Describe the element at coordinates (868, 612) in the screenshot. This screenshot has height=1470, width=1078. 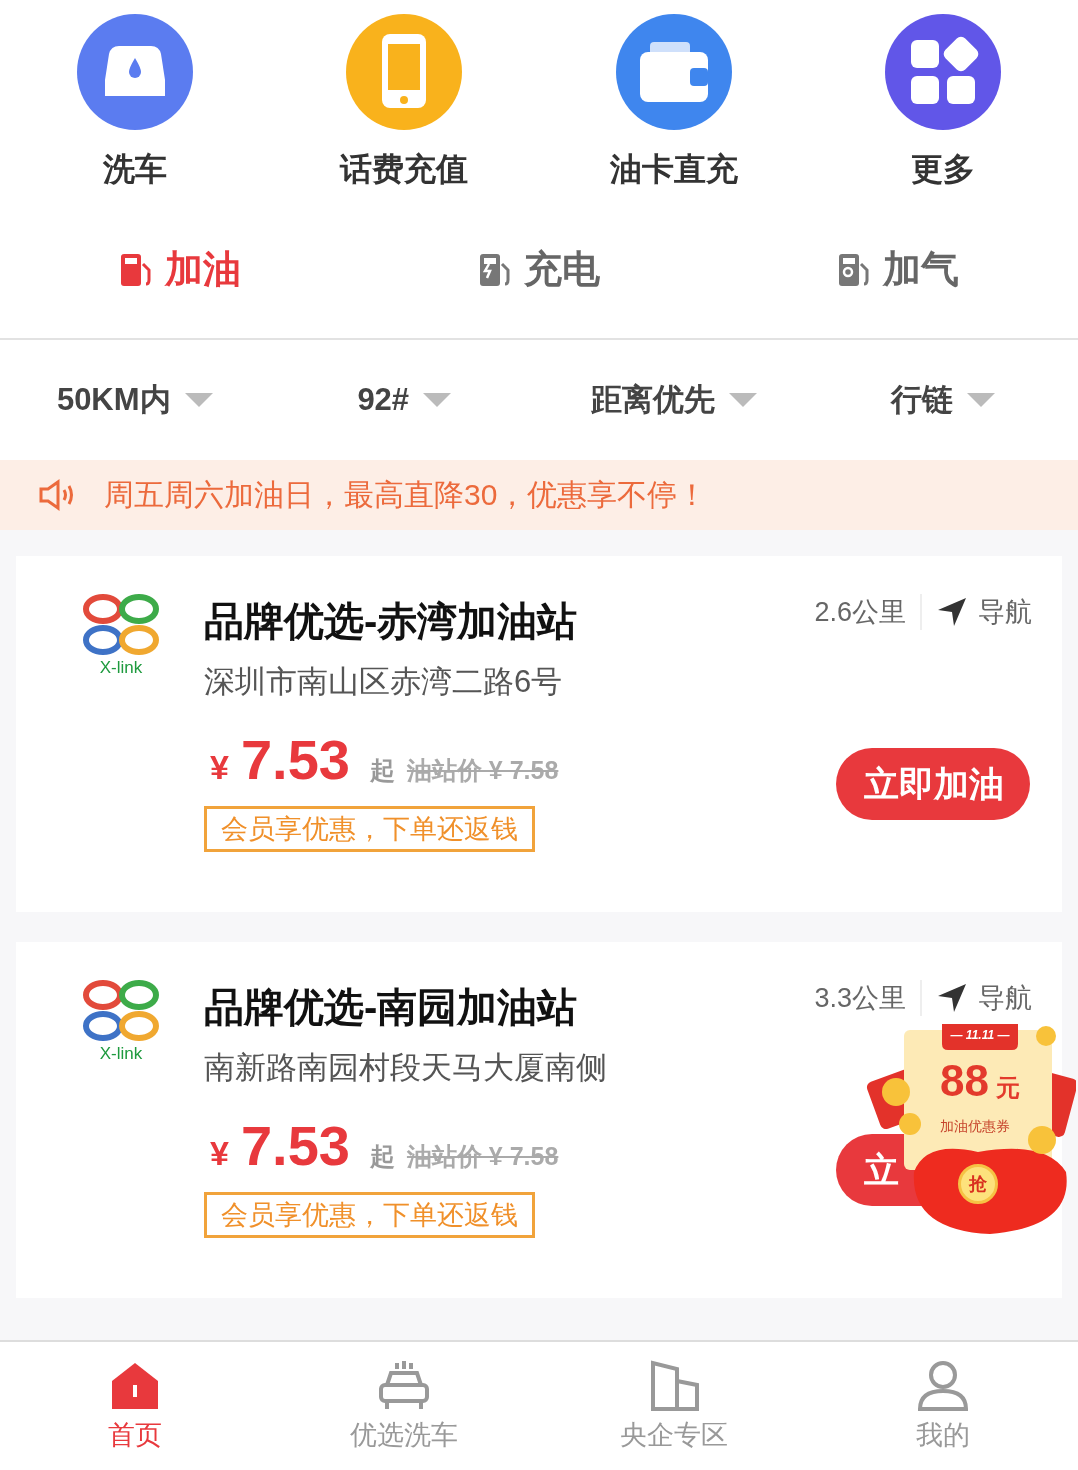
I see `distance: 2.6公里` at that location.